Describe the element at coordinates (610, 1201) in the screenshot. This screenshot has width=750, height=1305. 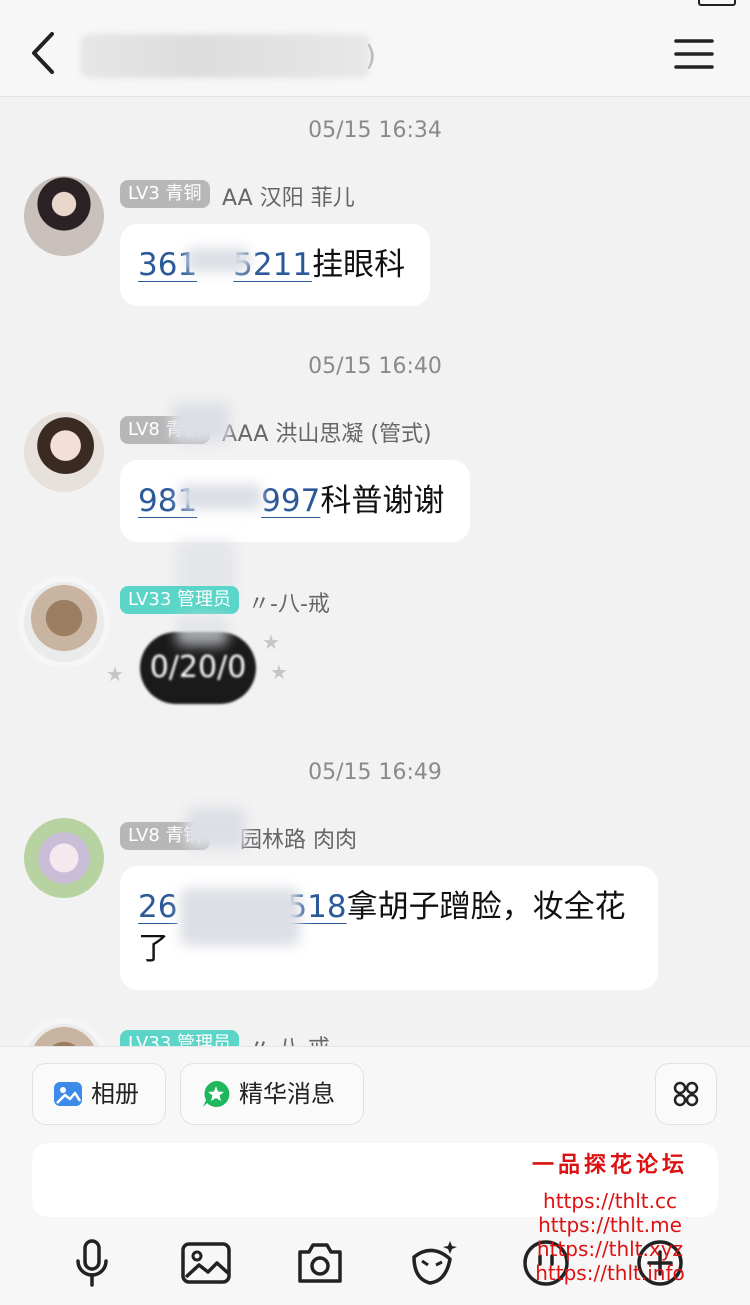
I see `watermark-url: https://thlt.cc` at that location.